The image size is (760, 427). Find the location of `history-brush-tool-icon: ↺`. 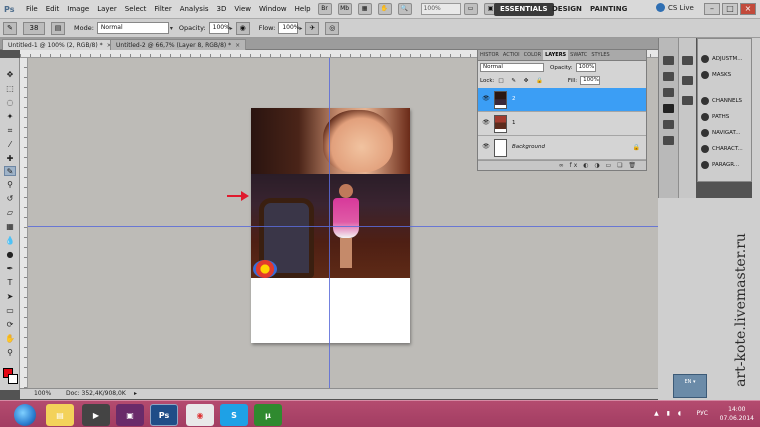

history-brush-tool-icon: ↺ is located at coordinates (10, 199).